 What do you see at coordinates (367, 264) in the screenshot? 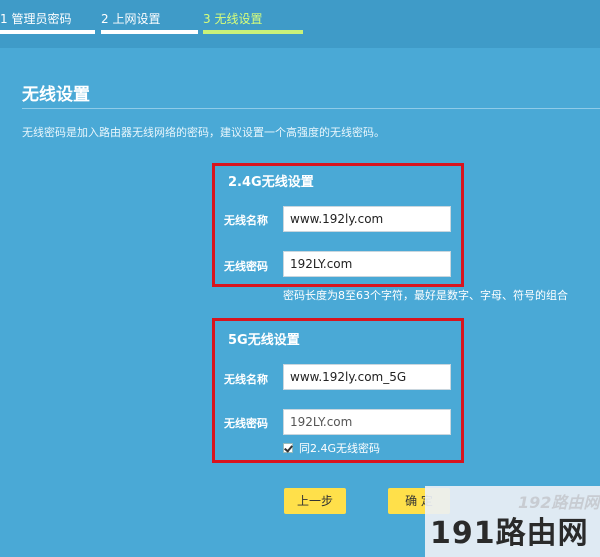
I see `wifi-24g-password-input` at bounding box center [367, 264].